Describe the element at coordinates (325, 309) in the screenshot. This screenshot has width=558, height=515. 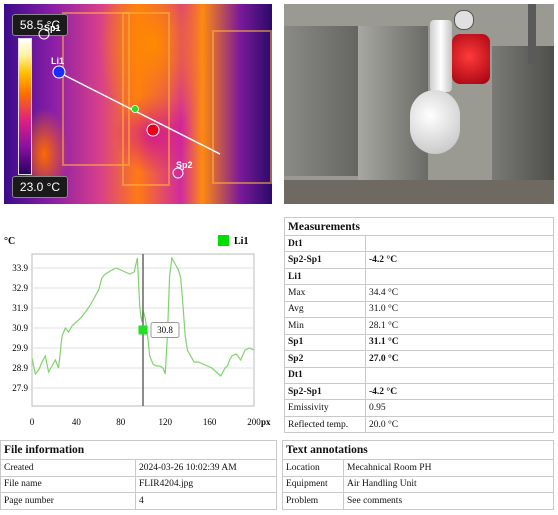
I see `measurement-label: Avg` at that location.